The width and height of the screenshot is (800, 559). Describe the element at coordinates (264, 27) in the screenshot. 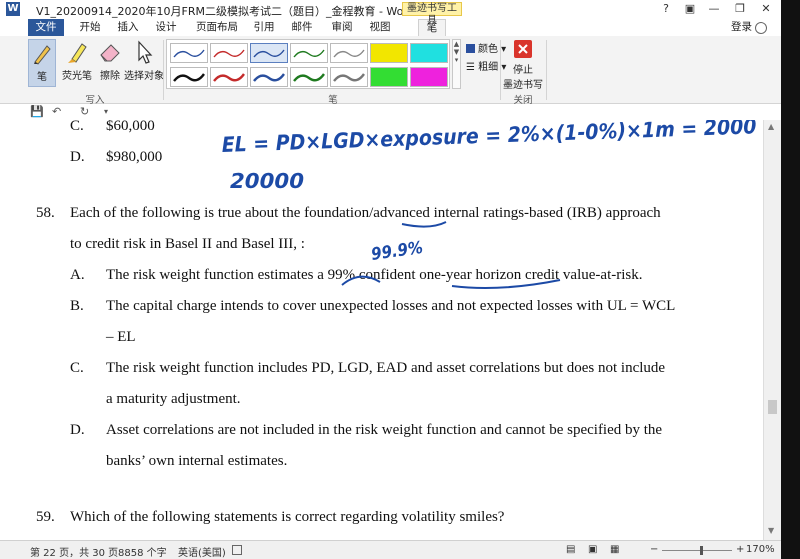

I see `tab-references: 引用` at that location.